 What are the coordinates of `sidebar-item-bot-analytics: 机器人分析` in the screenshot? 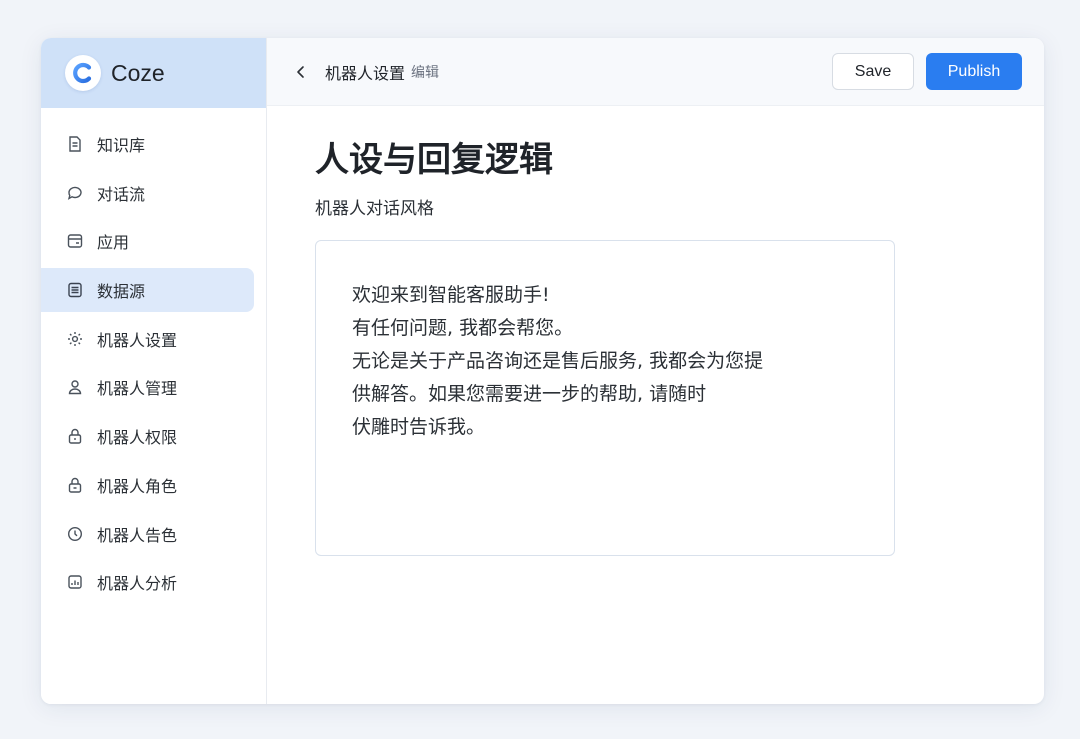 It's located at (147, 582).